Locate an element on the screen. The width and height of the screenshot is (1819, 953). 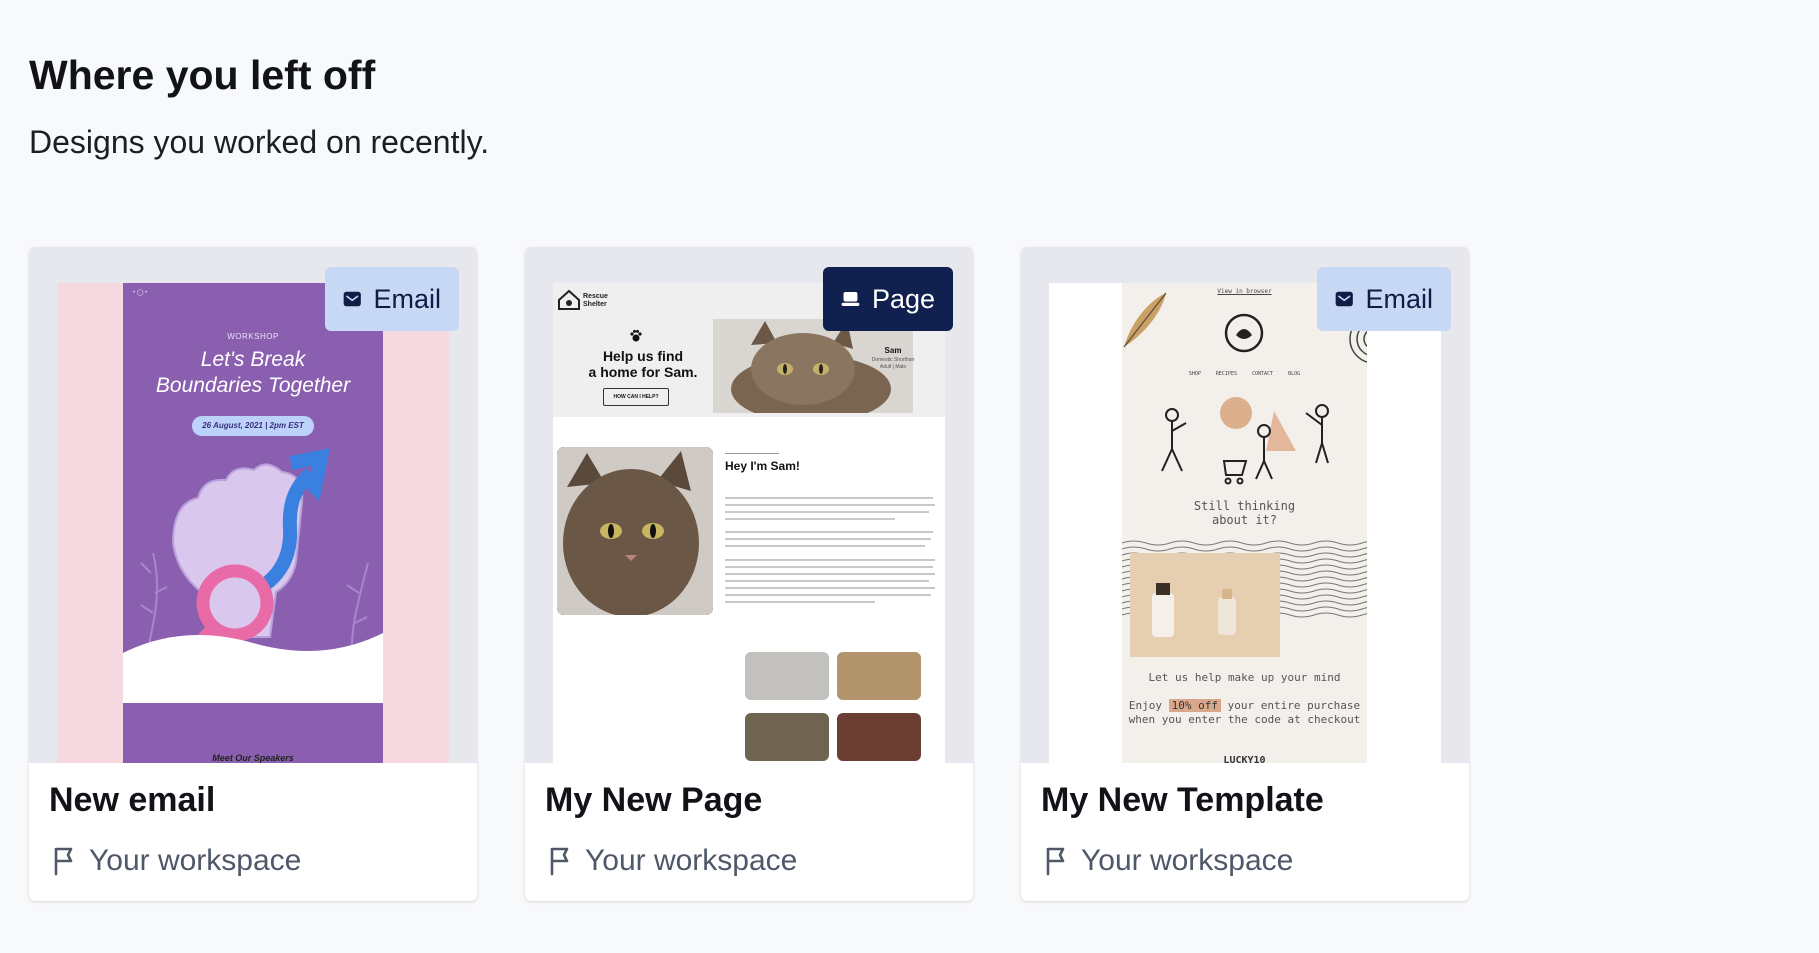
type-badge-page: Page is located at coordinates (888, 299).